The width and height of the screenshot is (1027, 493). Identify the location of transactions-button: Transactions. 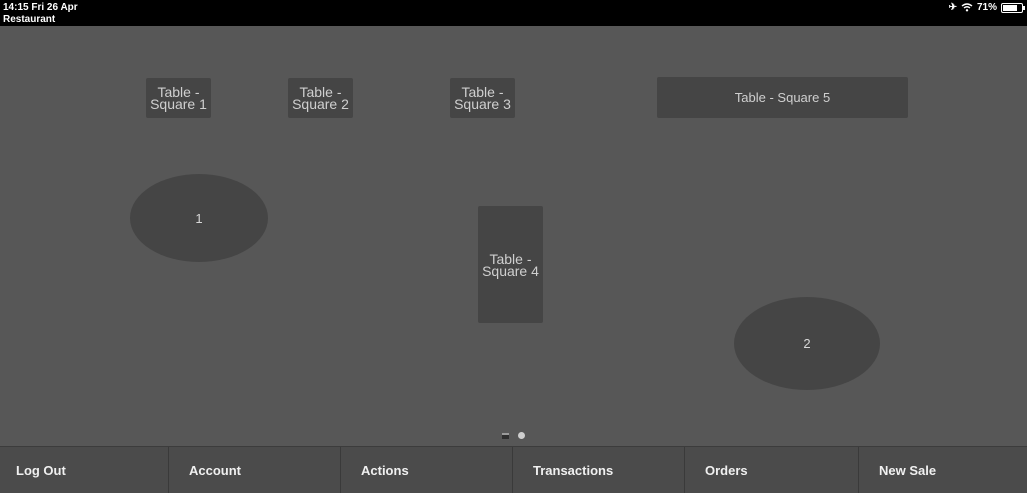
(599, 470).